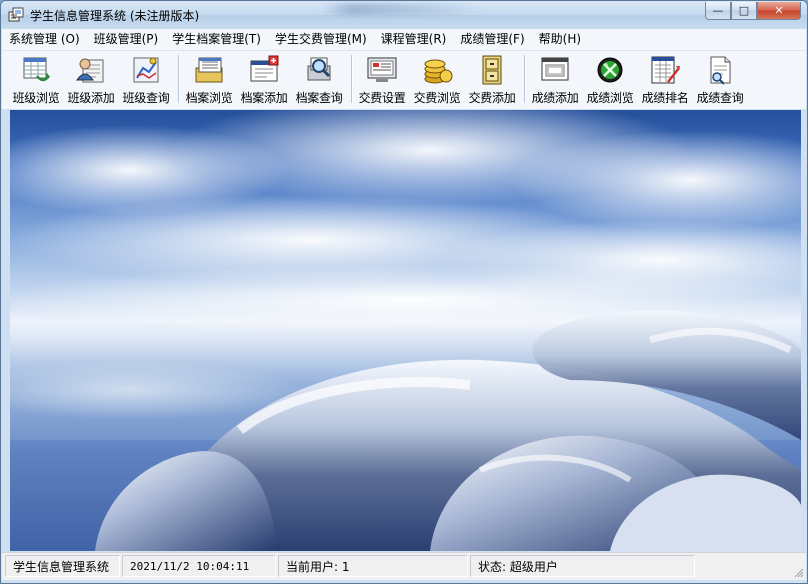 This screenshot has height=584, width=808. Describe the element at coordinates (264, 68) in the screenshot. I see `archive-add-window-icon` at that location.